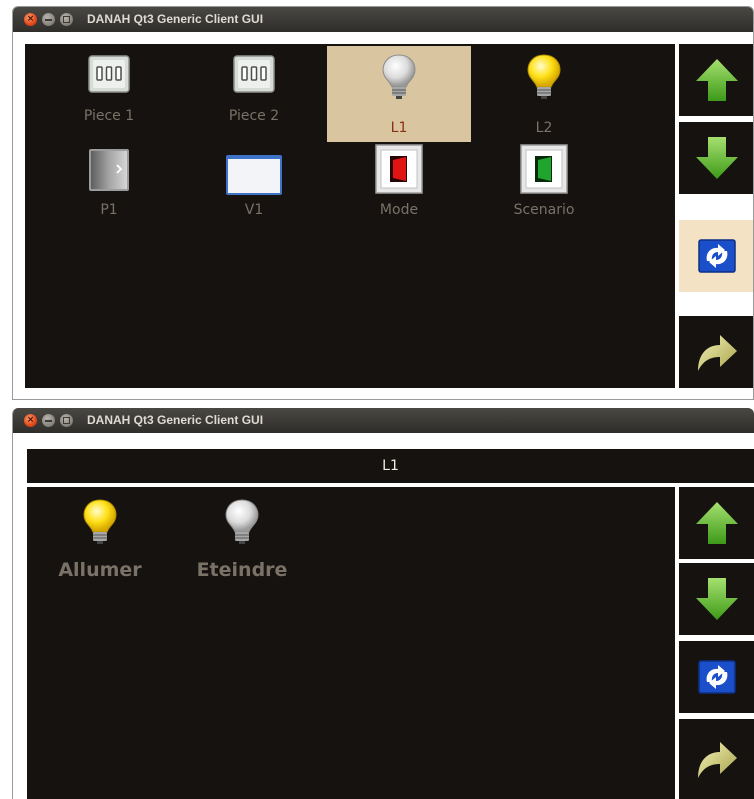 The image size is (754, 799). What do you see at coordinates (254, 210) in the screenshot?
I see `item-label: V1` at bounding box center [254, 210].